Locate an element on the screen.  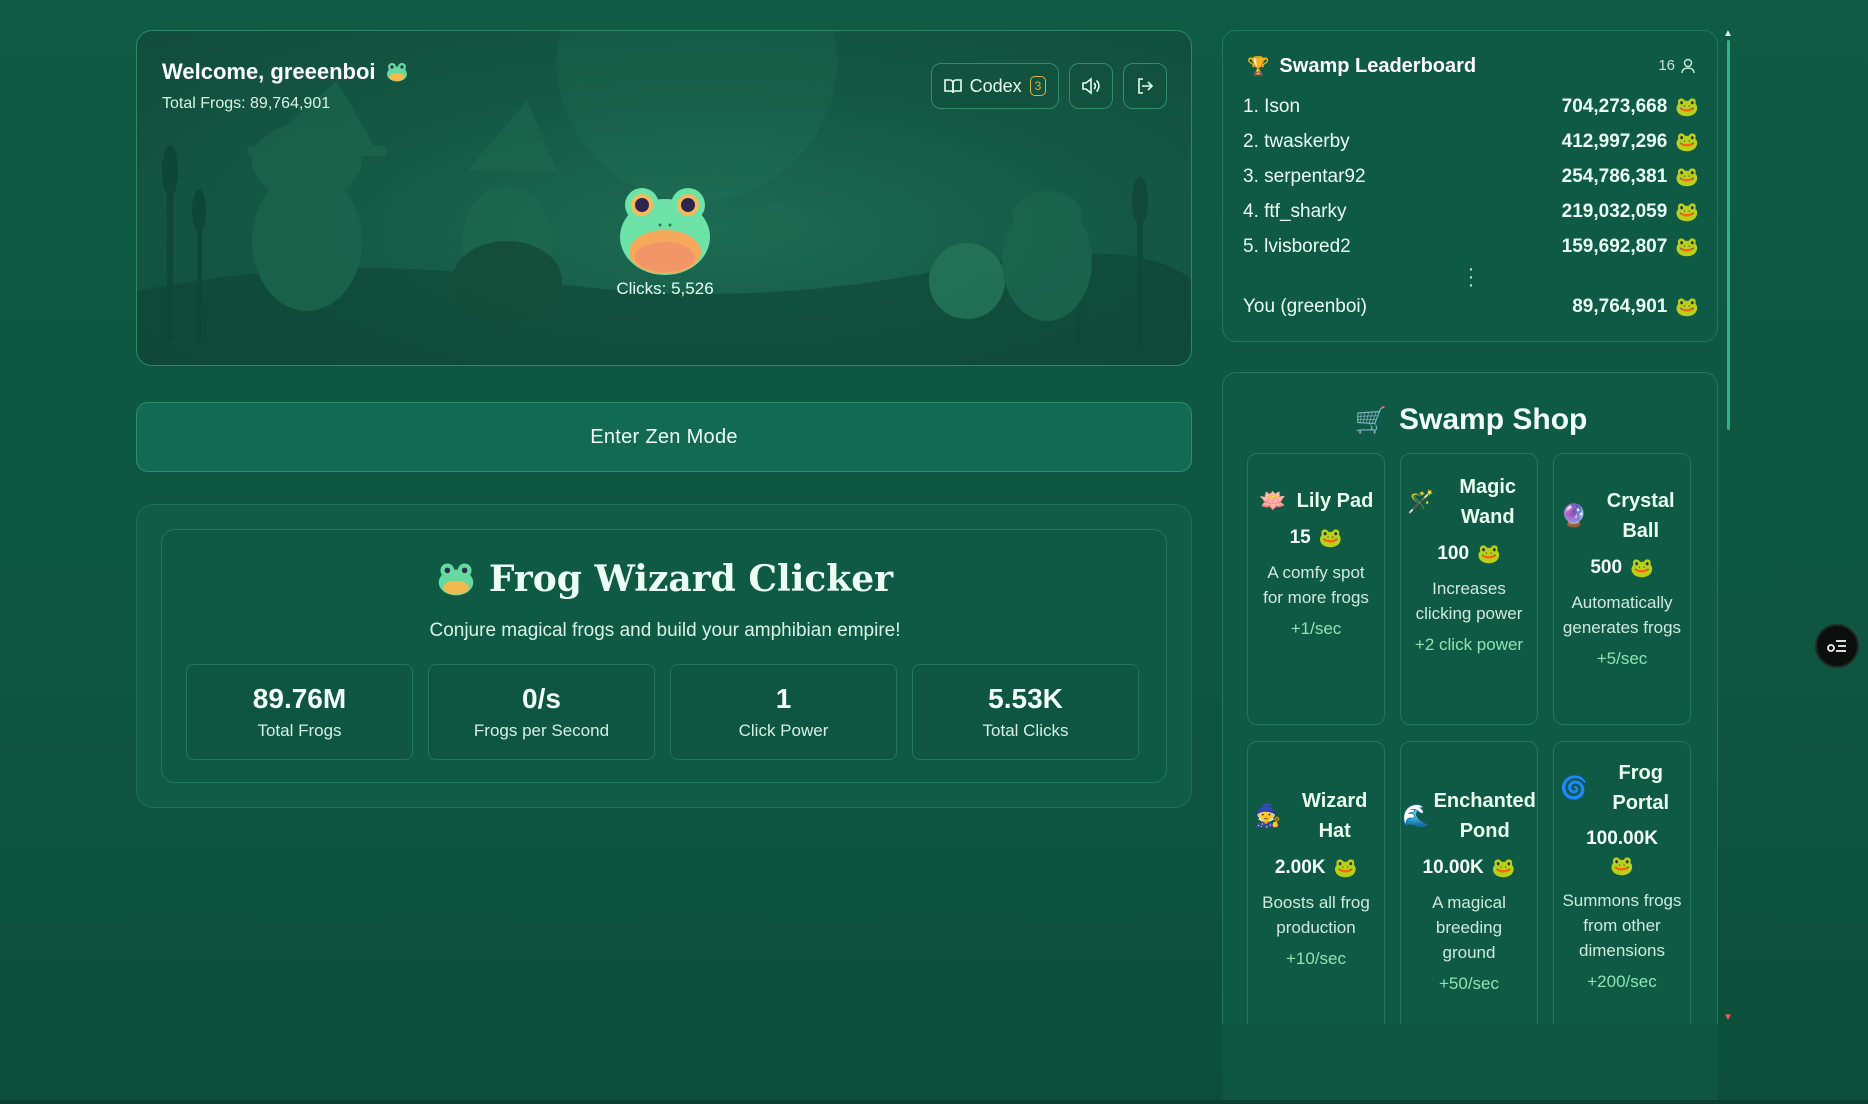
leaderboard-title-text: Swamp Leaderboard is located at coordinates (1378, 66).